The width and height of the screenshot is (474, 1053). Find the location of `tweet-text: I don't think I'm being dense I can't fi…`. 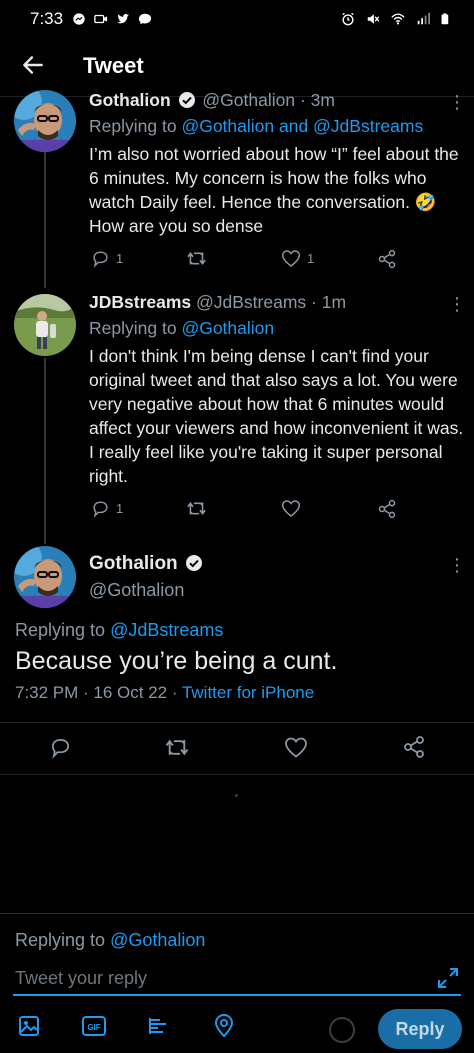

tweet-text: I don't think I'm being dense I can't fi… is located at coordinates (276, 416).